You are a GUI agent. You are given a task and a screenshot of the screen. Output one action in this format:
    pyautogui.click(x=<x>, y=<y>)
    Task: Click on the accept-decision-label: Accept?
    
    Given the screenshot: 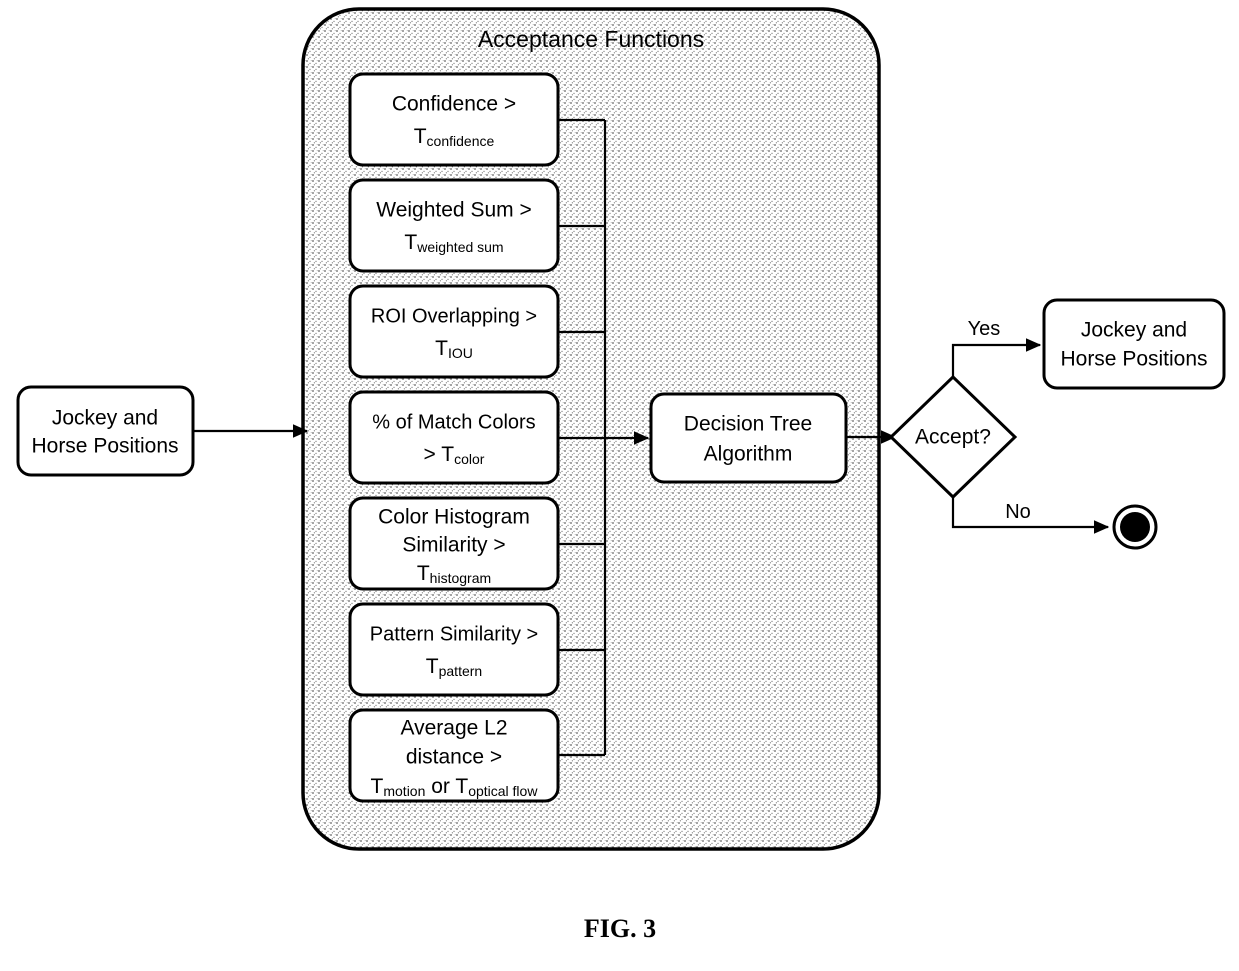 What is the action you would take?
    pyautogui.click(x=953, y=437)
    